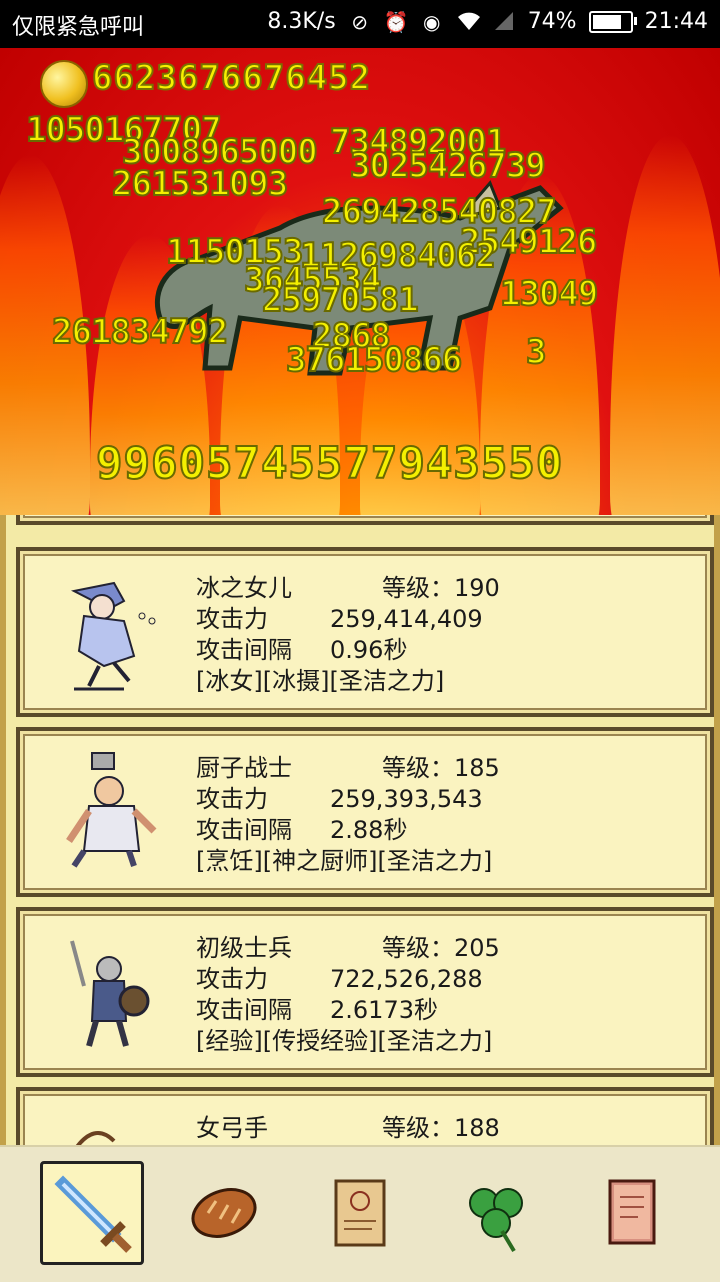  What do you see at coordinates (365, 1116) in the screenshot?
I see `hero-card-female-archer: 女弓手 等级：188` at bounding box center [365, 1116].